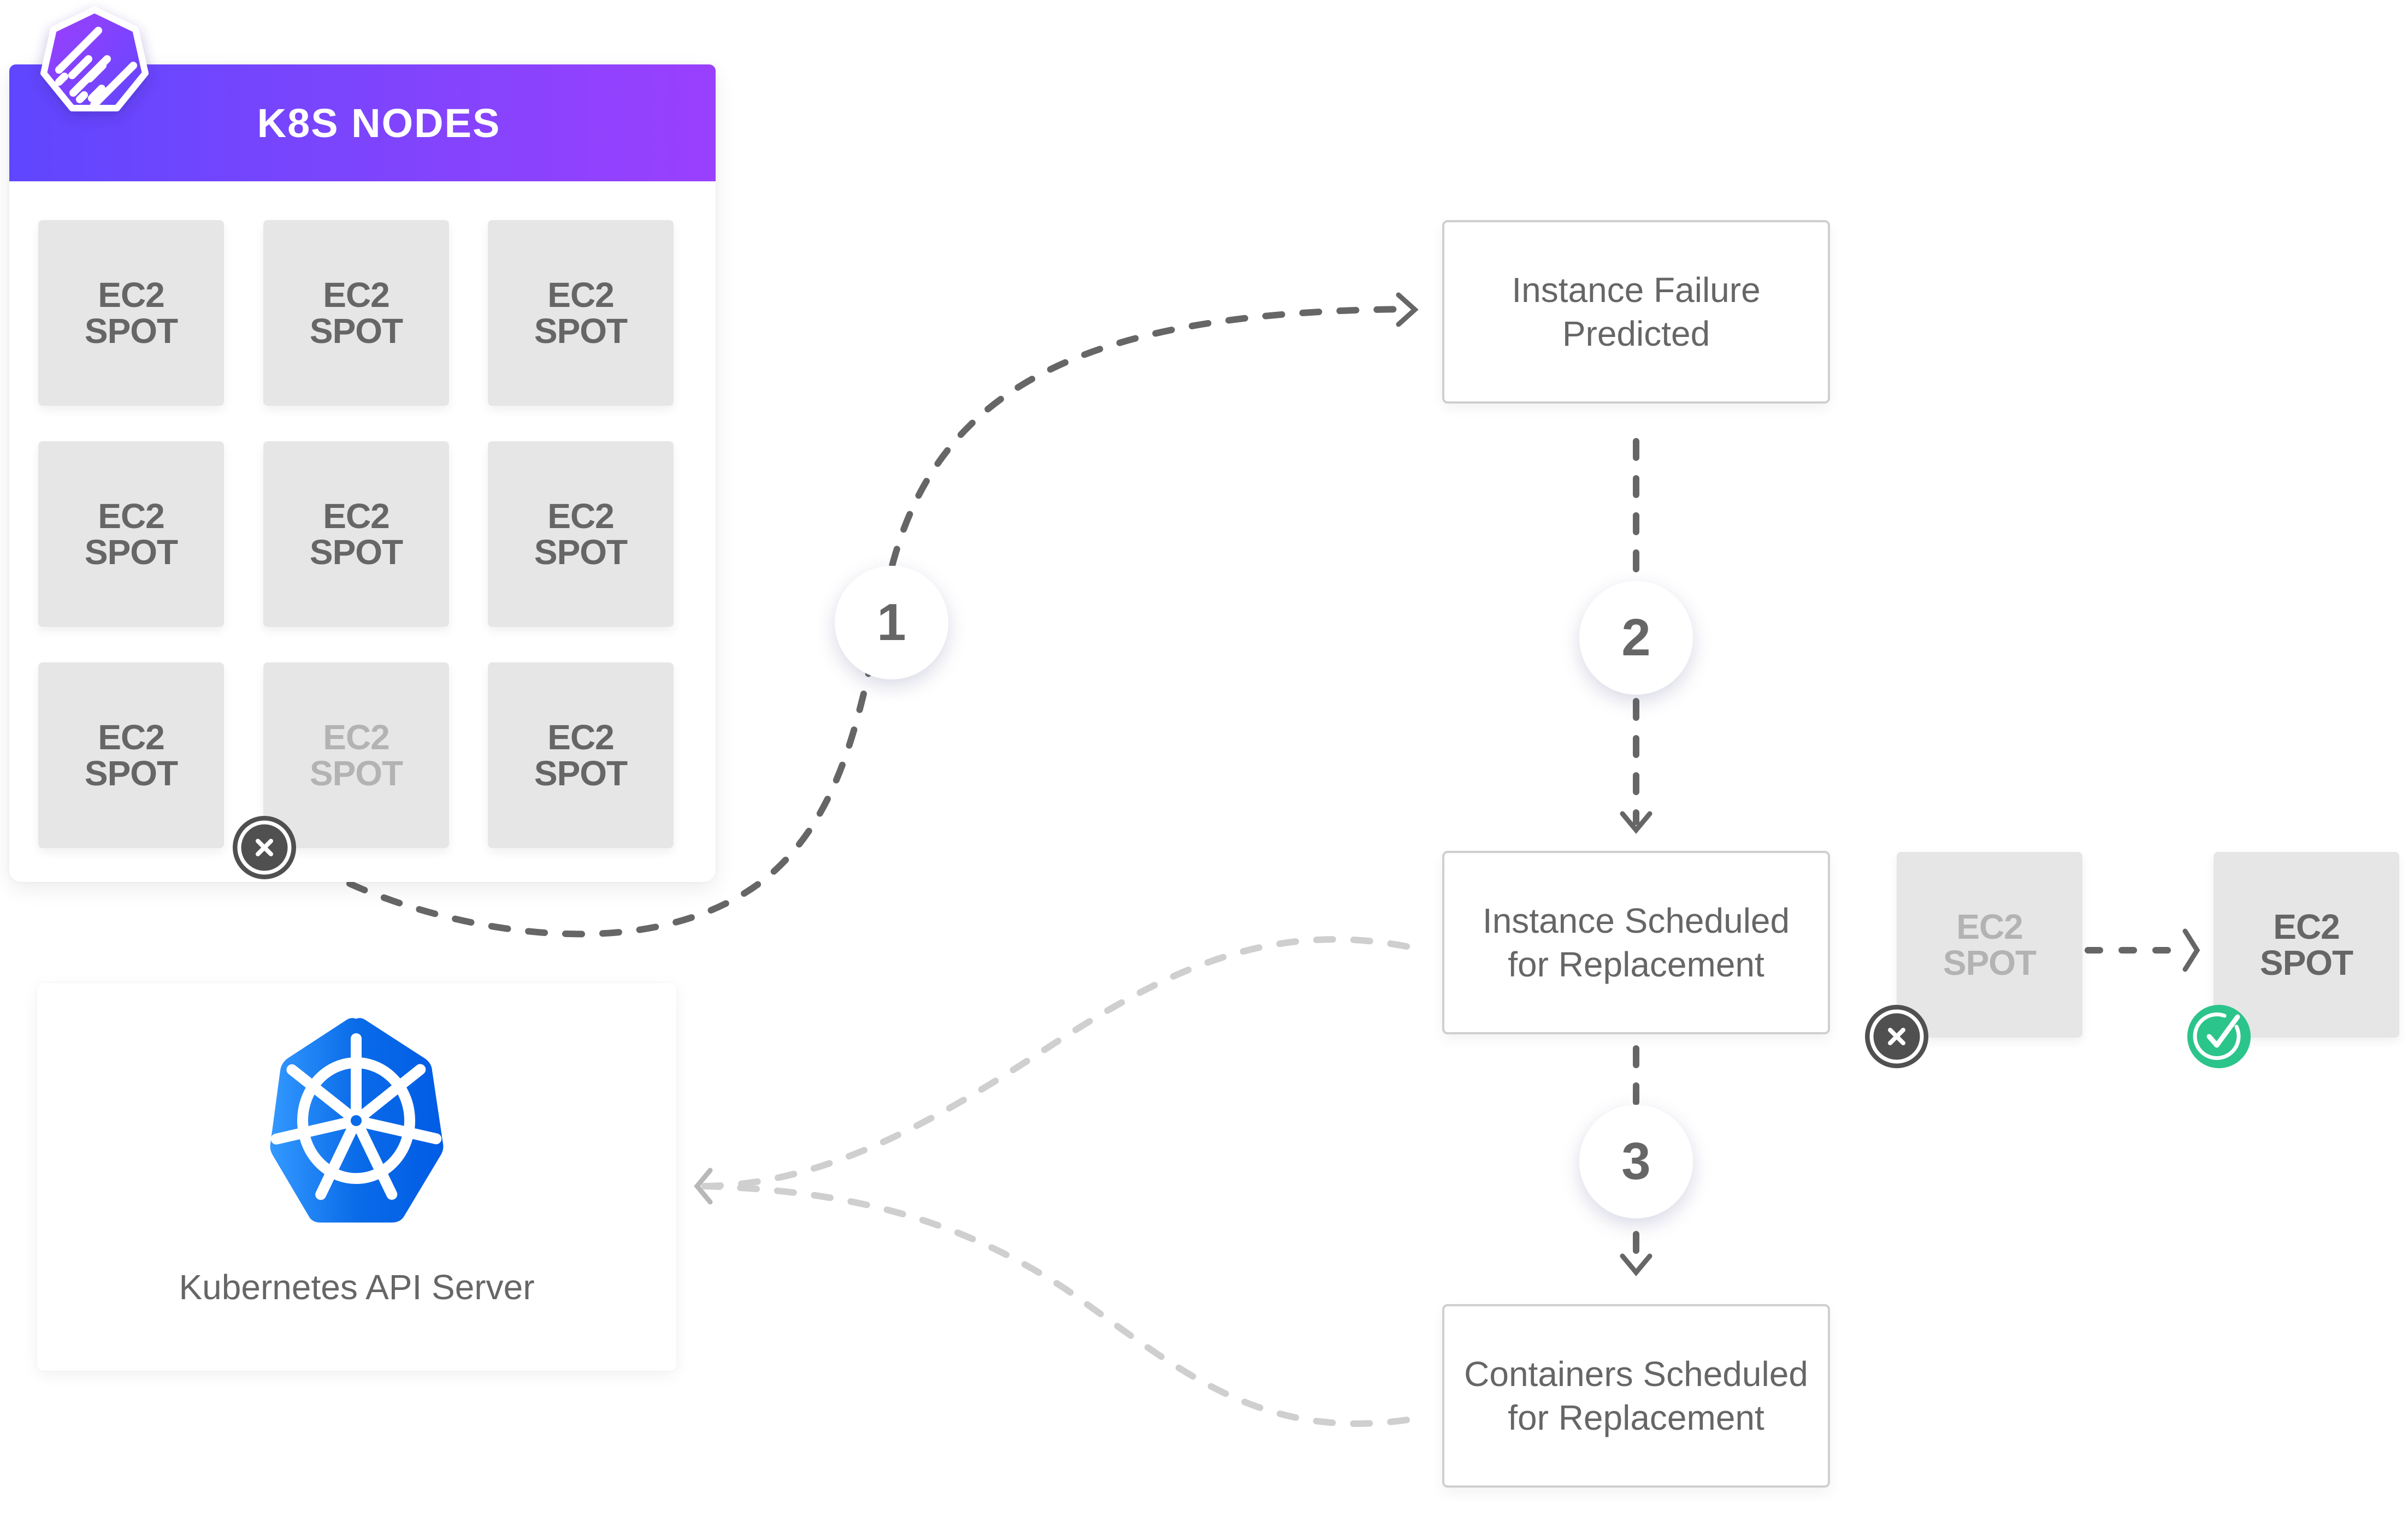 The width and height of the screenshot is (2408, 1516). I want to click on step-box-instance-failure-predicted: Instance Failure Predicted, so click(1636, 312).